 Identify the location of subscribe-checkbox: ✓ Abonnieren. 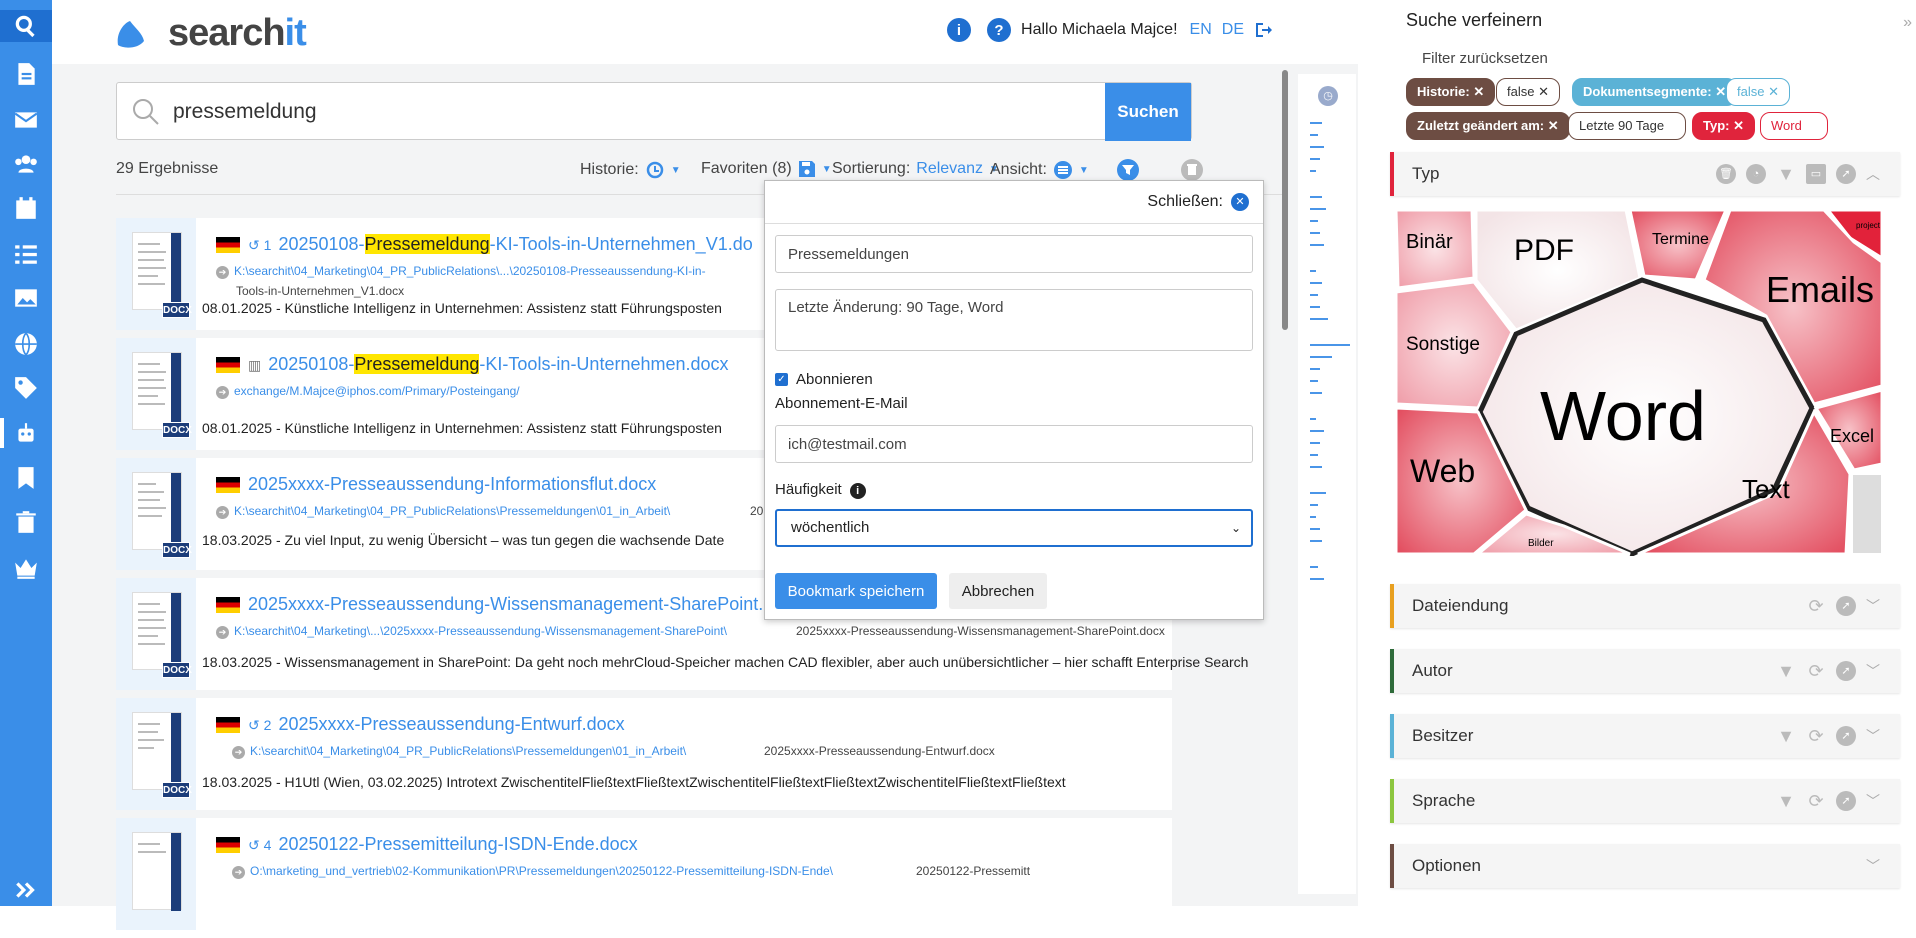
(824, 379).